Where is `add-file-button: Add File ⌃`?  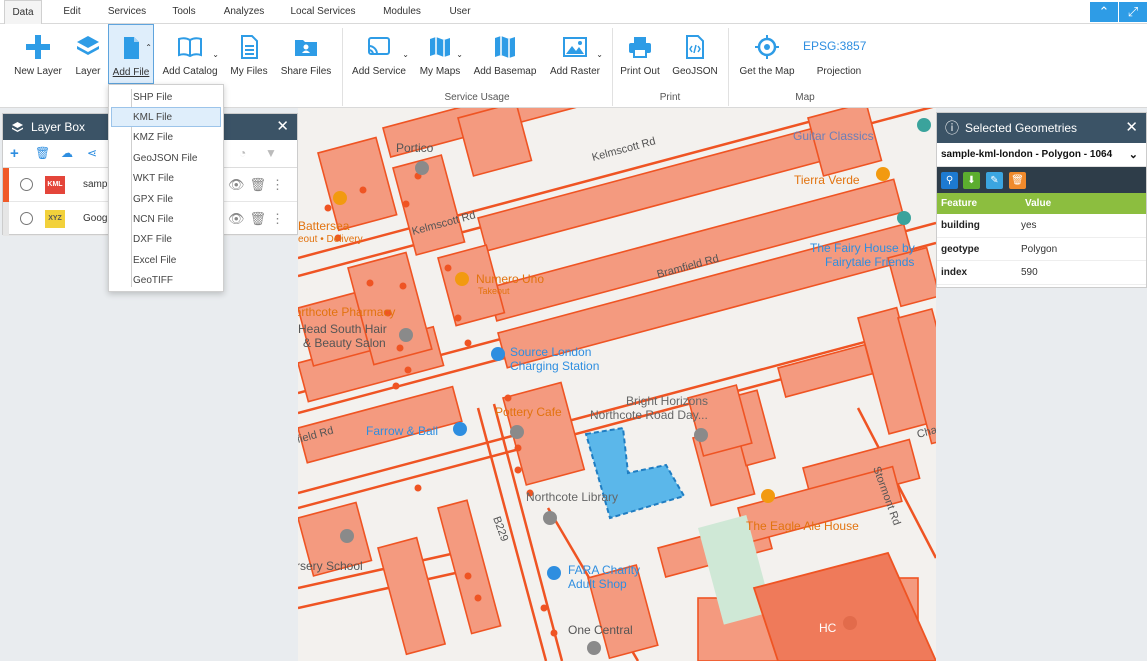 add-file-button: Add File ⌃ is located at coordinates (131, 54).